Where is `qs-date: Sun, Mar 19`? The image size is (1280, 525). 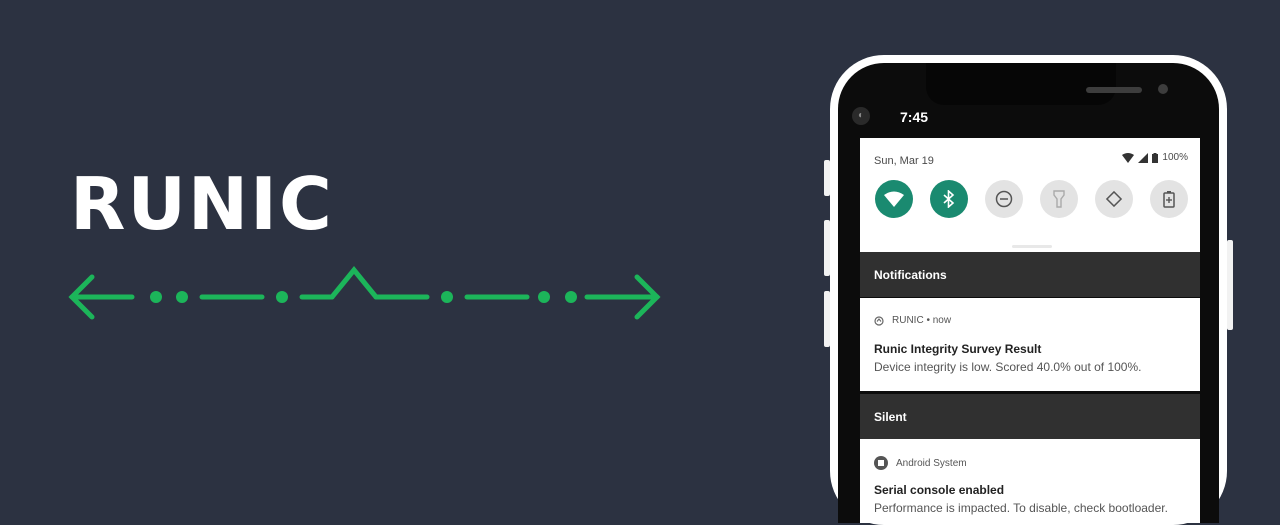
qs-date: Sun, Mar 19 is located at coordinates (904, 161).